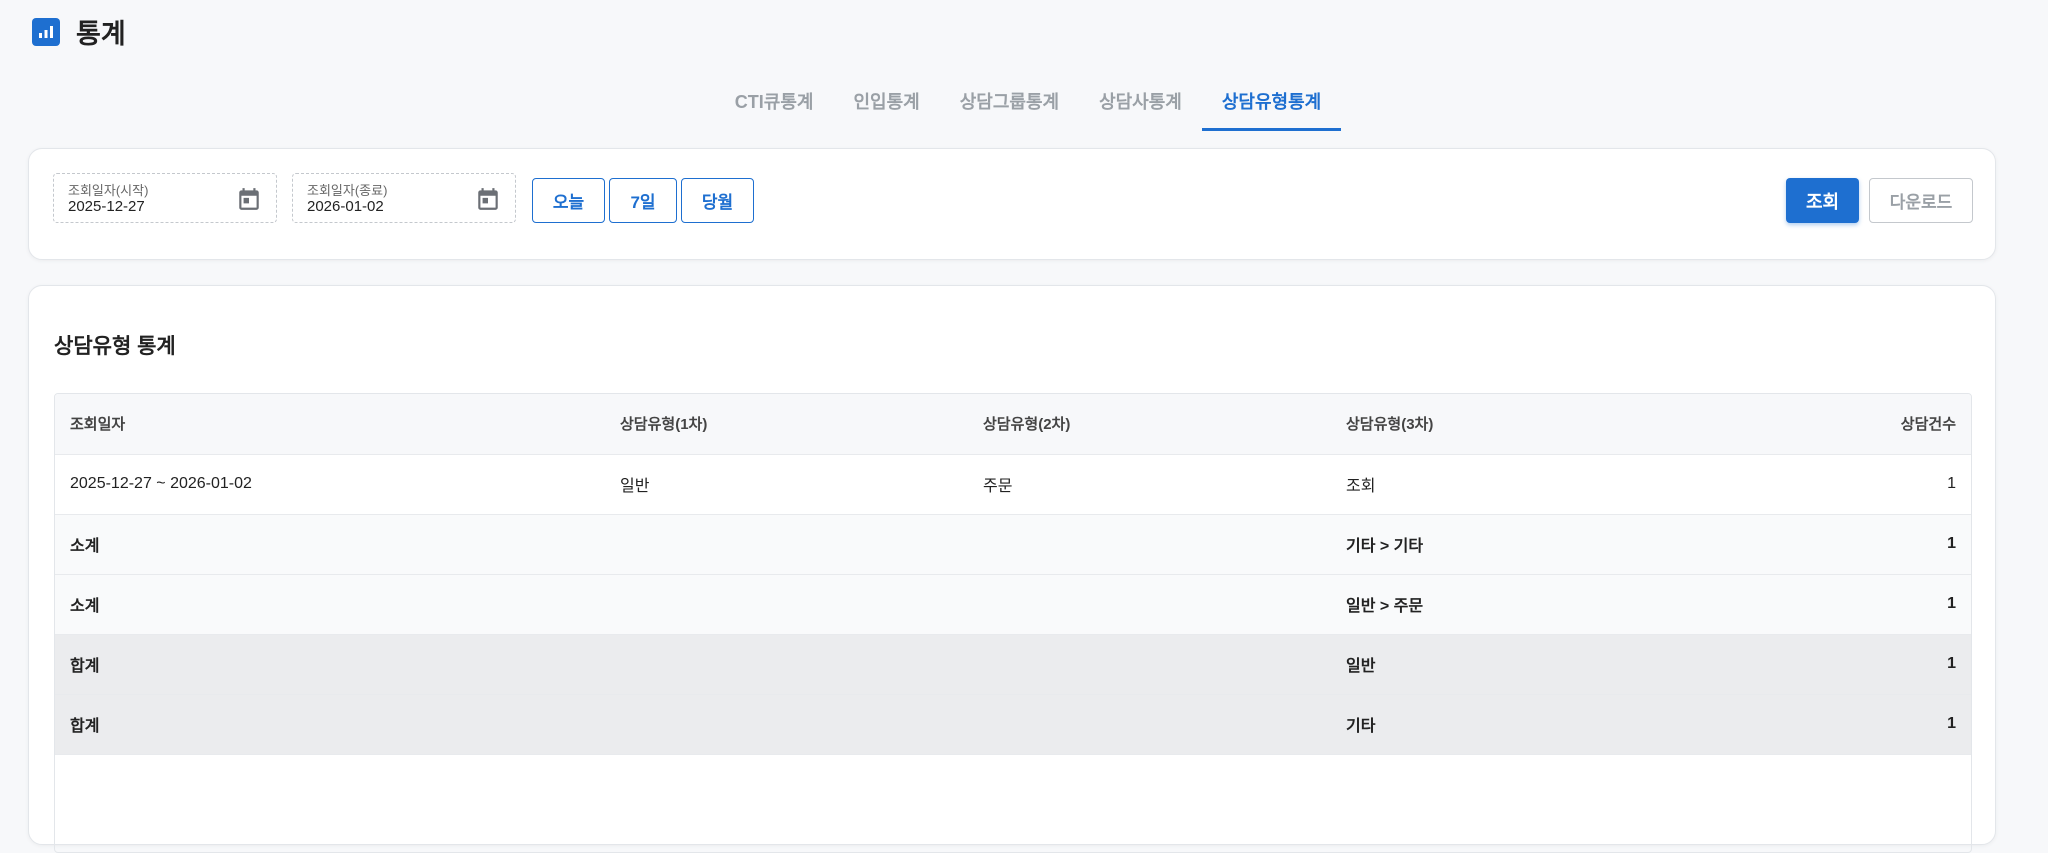 The width and height of the screenshot is (2048, 853). What do you see at coordinates (347, 190) in the screenshot?
I see `end-date-label: 조회일자(종료)` at bounding box center [347, 190].